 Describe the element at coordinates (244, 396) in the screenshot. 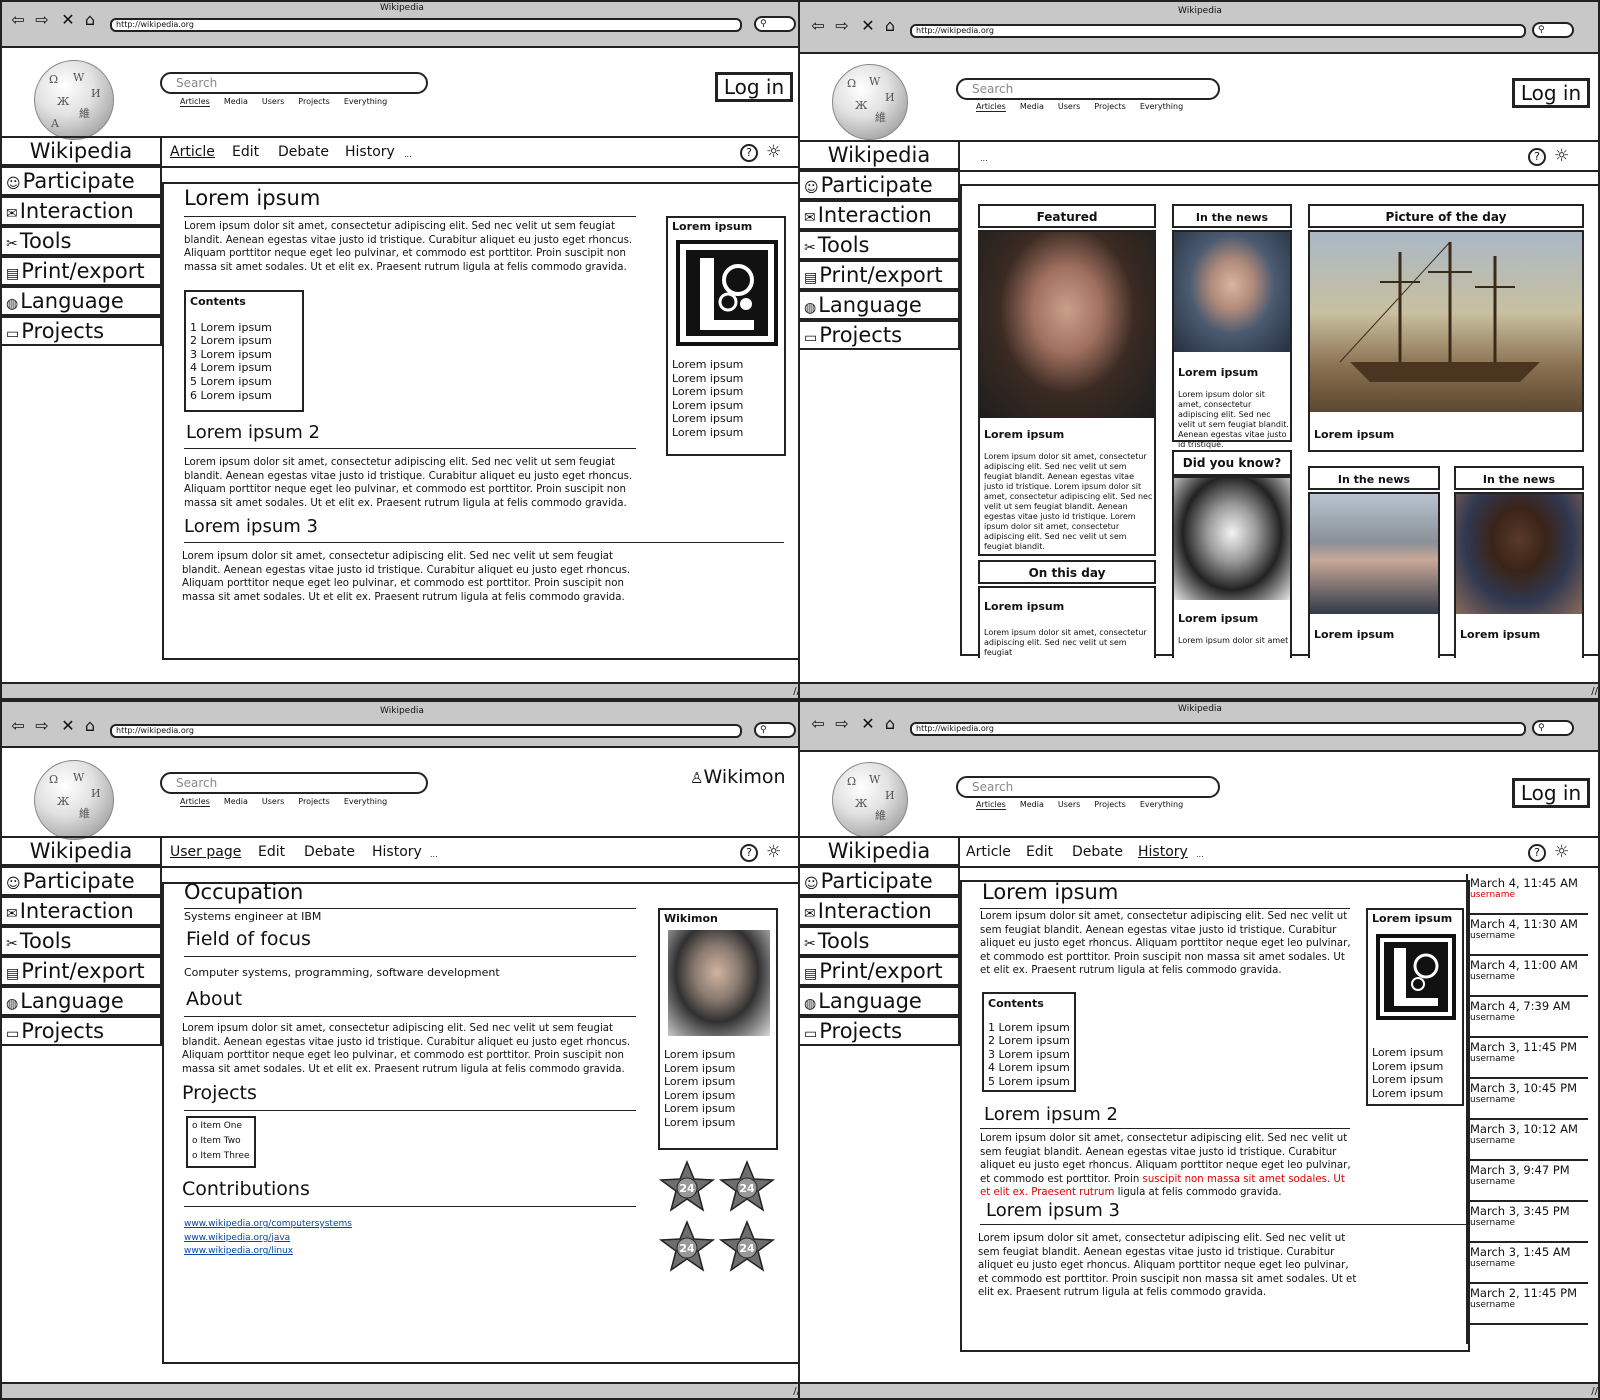

I see `toc-item: 6 Lorem ipsum` at that location.